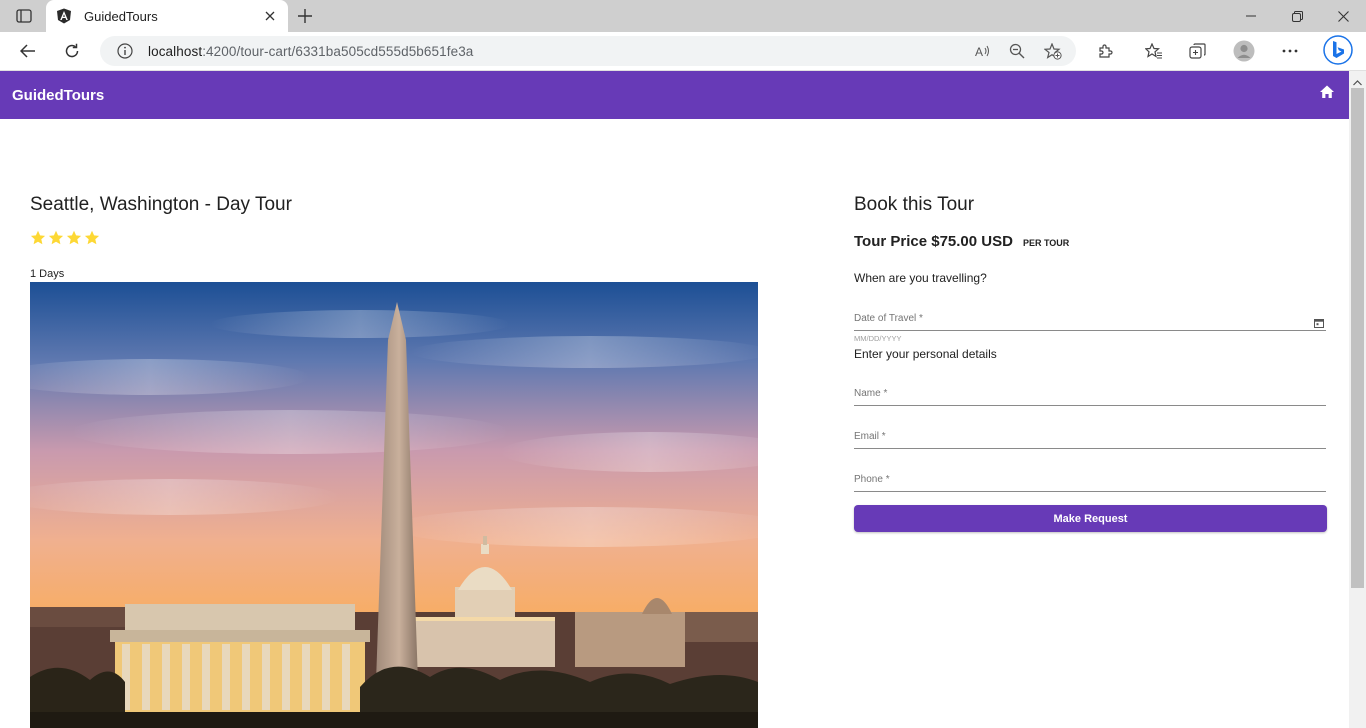 This screenshot has width=1366, height=728. Describe the element at coordinates (920, 278) in the screenshot. I see `travel-date-prompt: When are you travelling?` at that location.